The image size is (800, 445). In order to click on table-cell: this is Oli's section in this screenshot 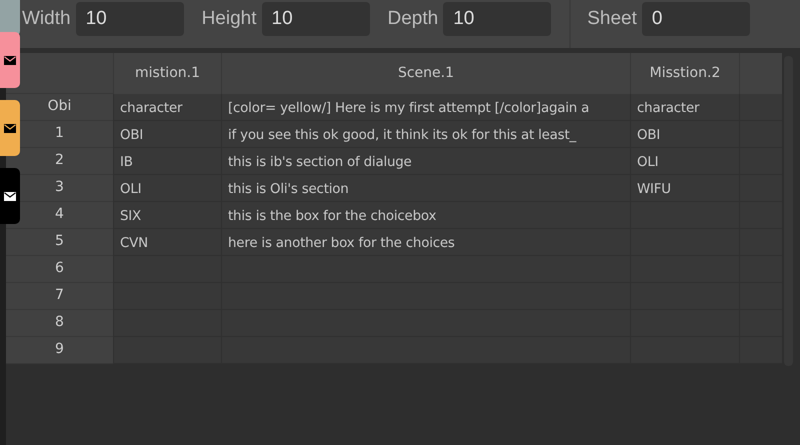, I will do `click(425, 188)`.